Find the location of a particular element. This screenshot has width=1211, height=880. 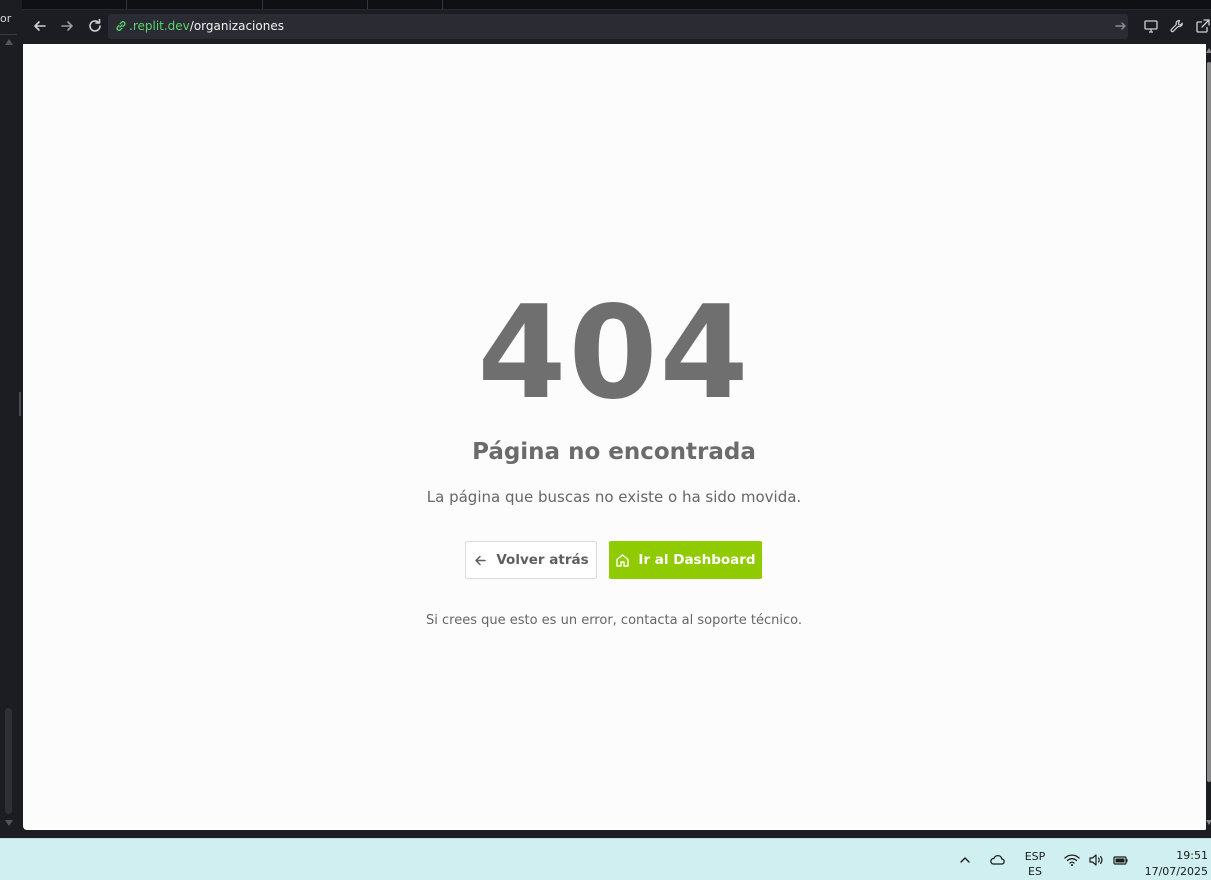

input-language-indicator: ESP ES is located at coordinates (1035, 864).